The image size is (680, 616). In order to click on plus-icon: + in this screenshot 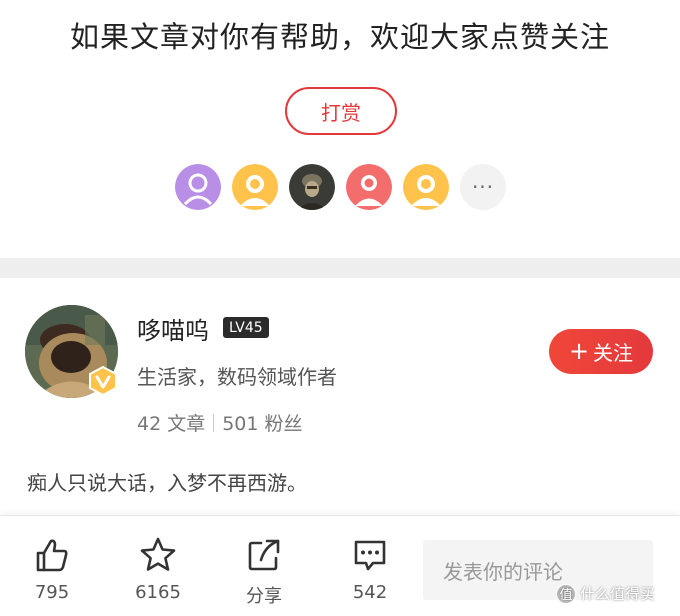, I will do `click(579, 350)`.